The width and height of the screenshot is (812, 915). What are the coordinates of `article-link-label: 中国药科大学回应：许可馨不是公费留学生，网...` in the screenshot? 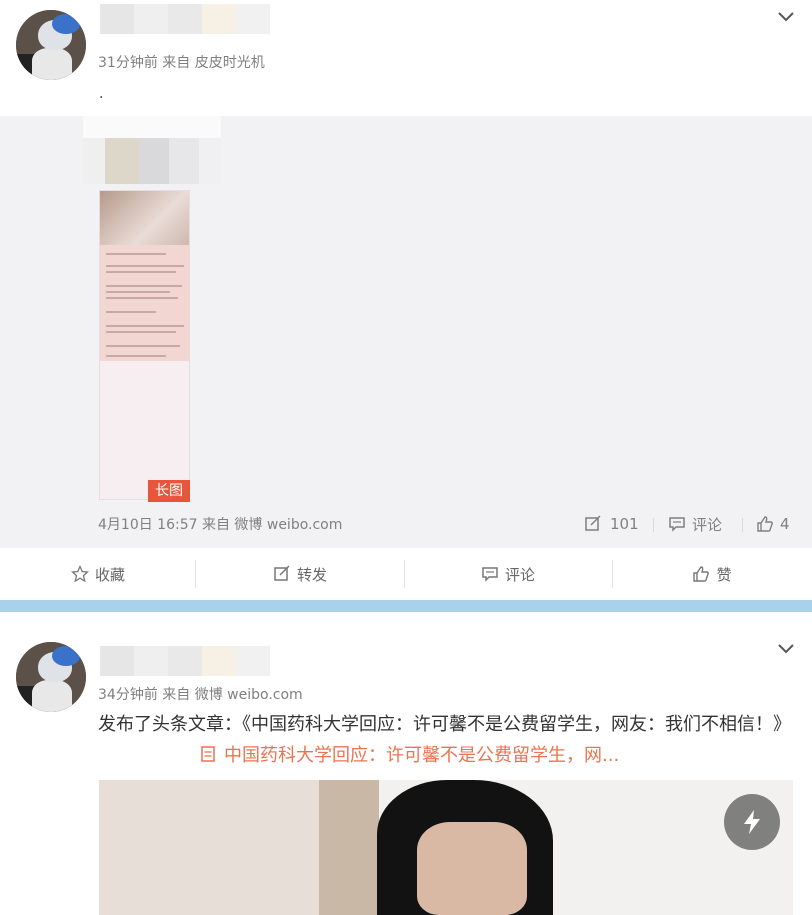 It's located at (422, 755).